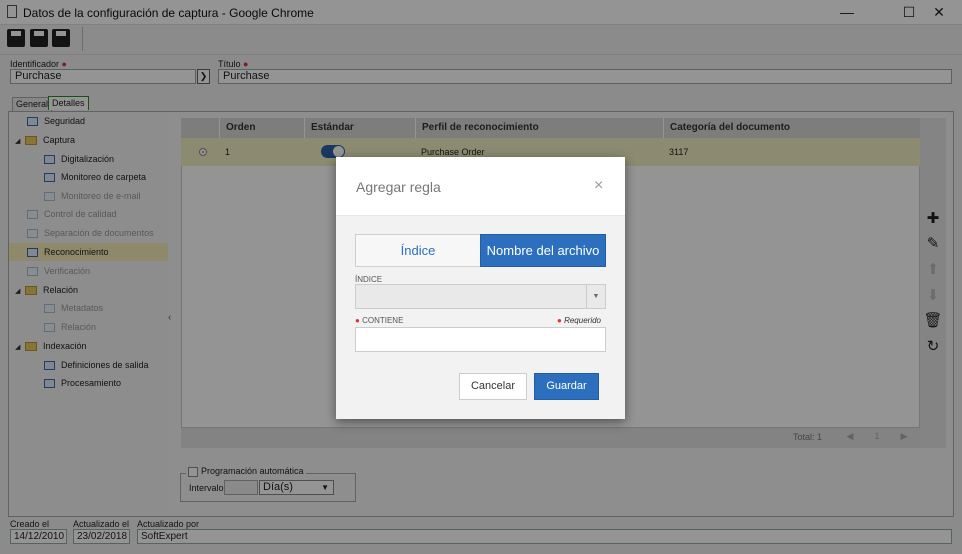 This screenshot has width=962, height=554. I want to click on indice-label: ÍNDICE, so click(369, 279).